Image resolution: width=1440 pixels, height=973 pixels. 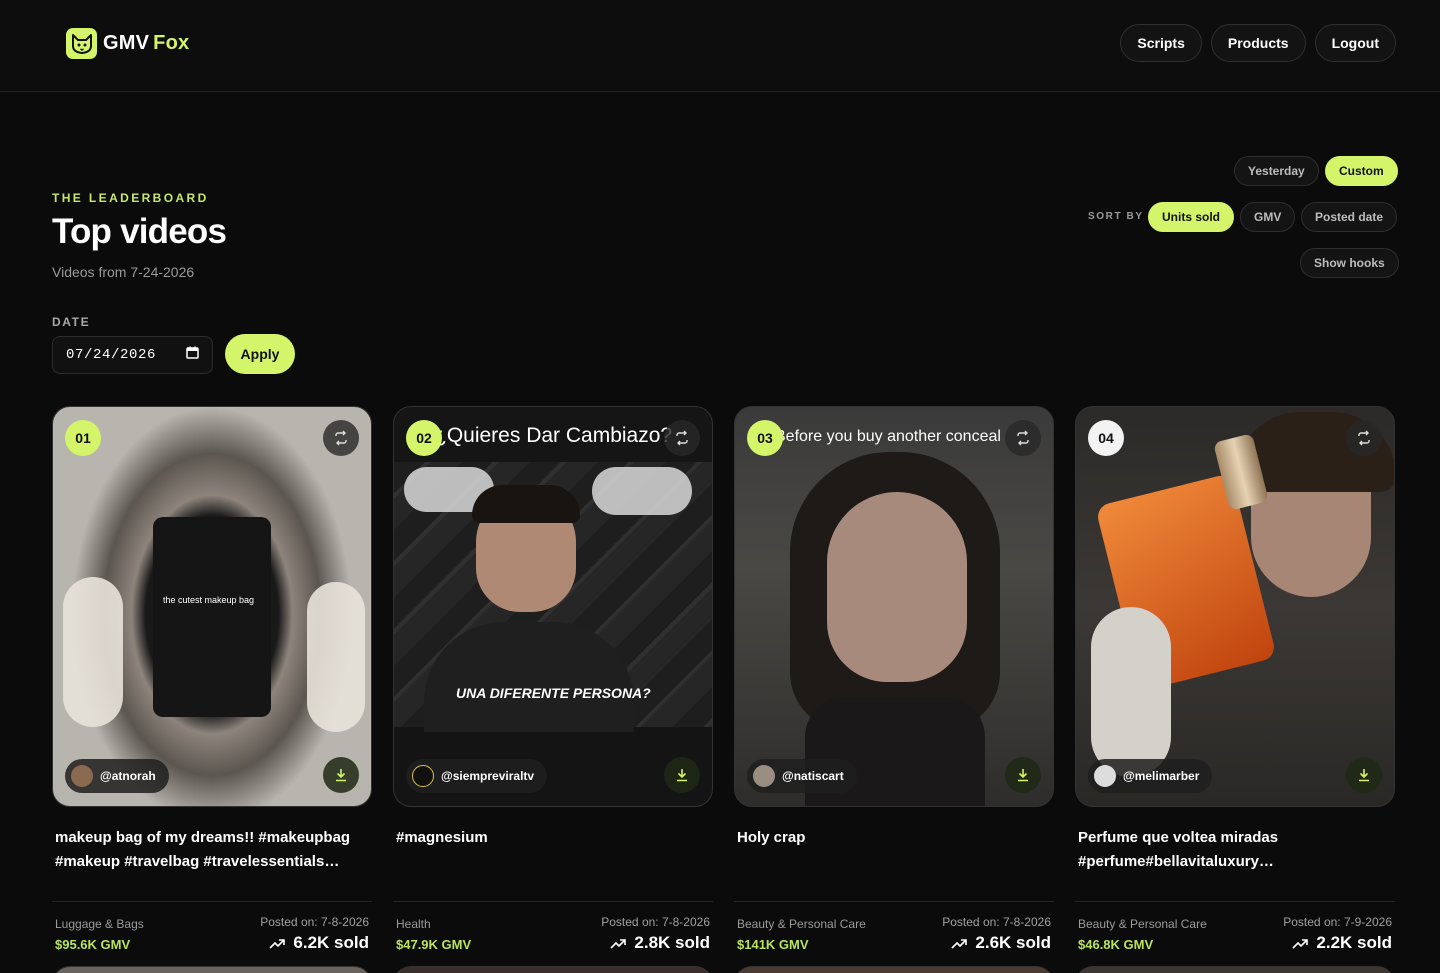 I want to click on creator-chip: @siempreviraltv, so click(x=477, y=776).